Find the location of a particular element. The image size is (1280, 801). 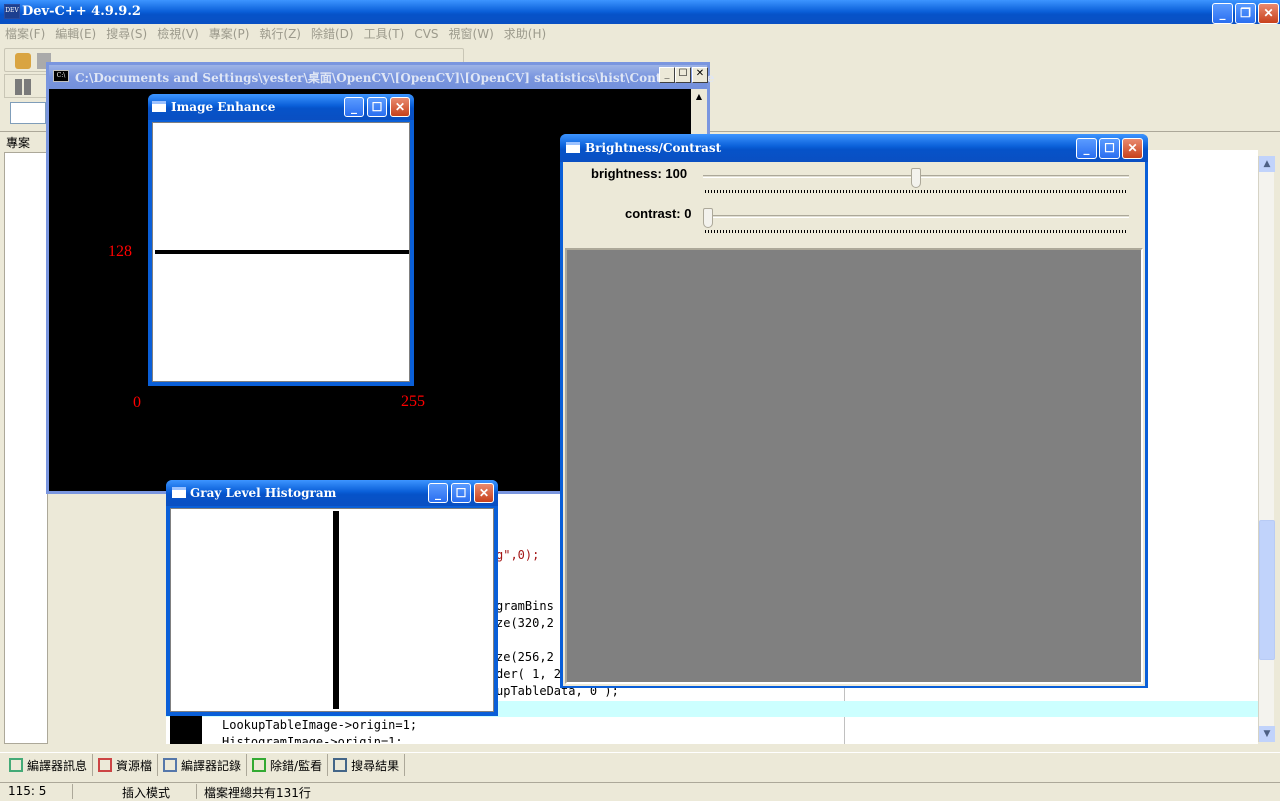

project-tree is located at coordinates (26, 448).